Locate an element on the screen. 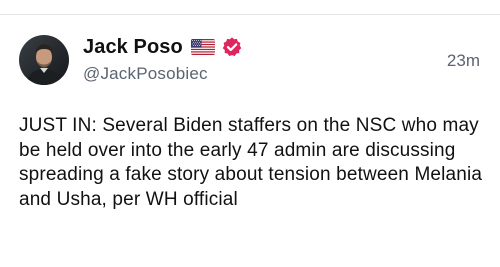 Image resolution: width=500 pixels, height=267 pixels. verified-badge-icon is located at coordinates (232, 47).